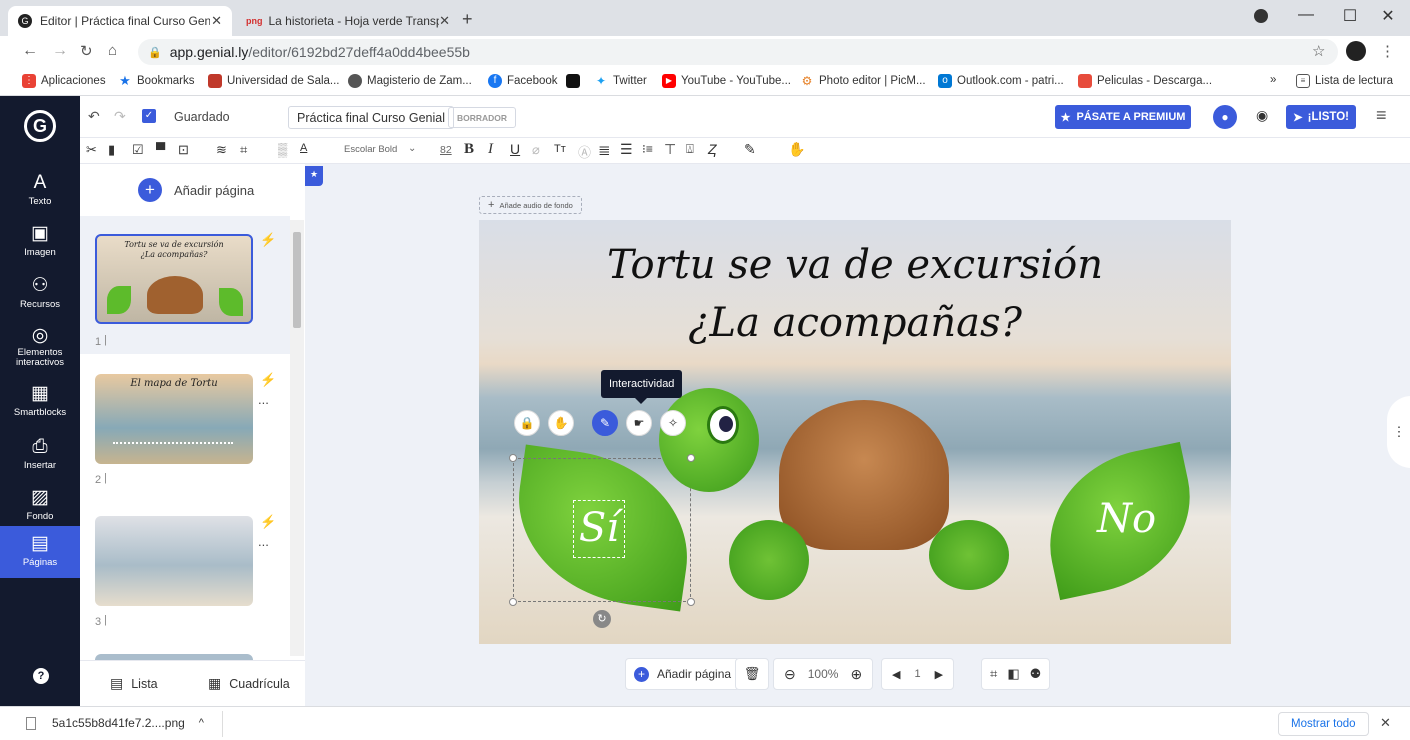 The width and height of the screenshot is (1410, 740). Describe the element at coordinates (94, 116) in the screenshot. I see `undo-icon: ↶` at that location.